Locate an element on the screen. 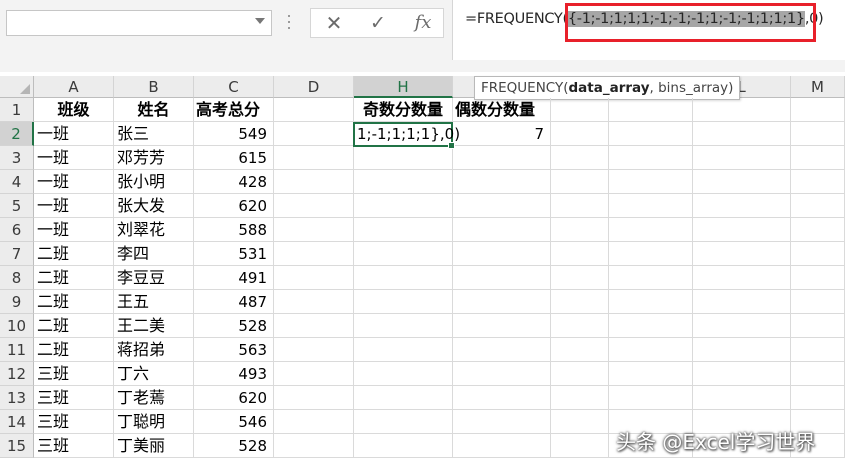 Image resolution: width=845 pixels, height=465 pixels. cell-k6 is located at coordinates (651, 230).